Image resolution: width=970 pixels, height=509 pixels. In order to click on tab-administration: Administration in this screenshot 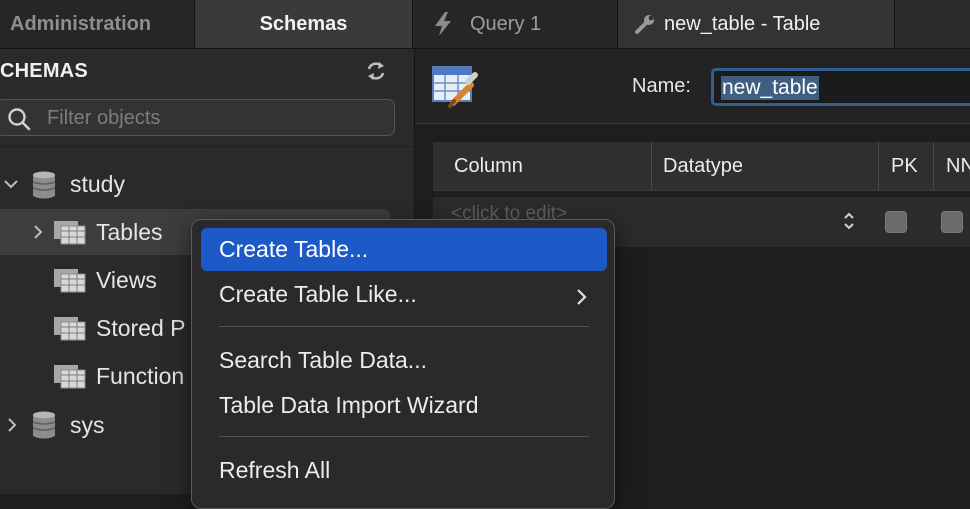, I will do `click(97, 24)`.